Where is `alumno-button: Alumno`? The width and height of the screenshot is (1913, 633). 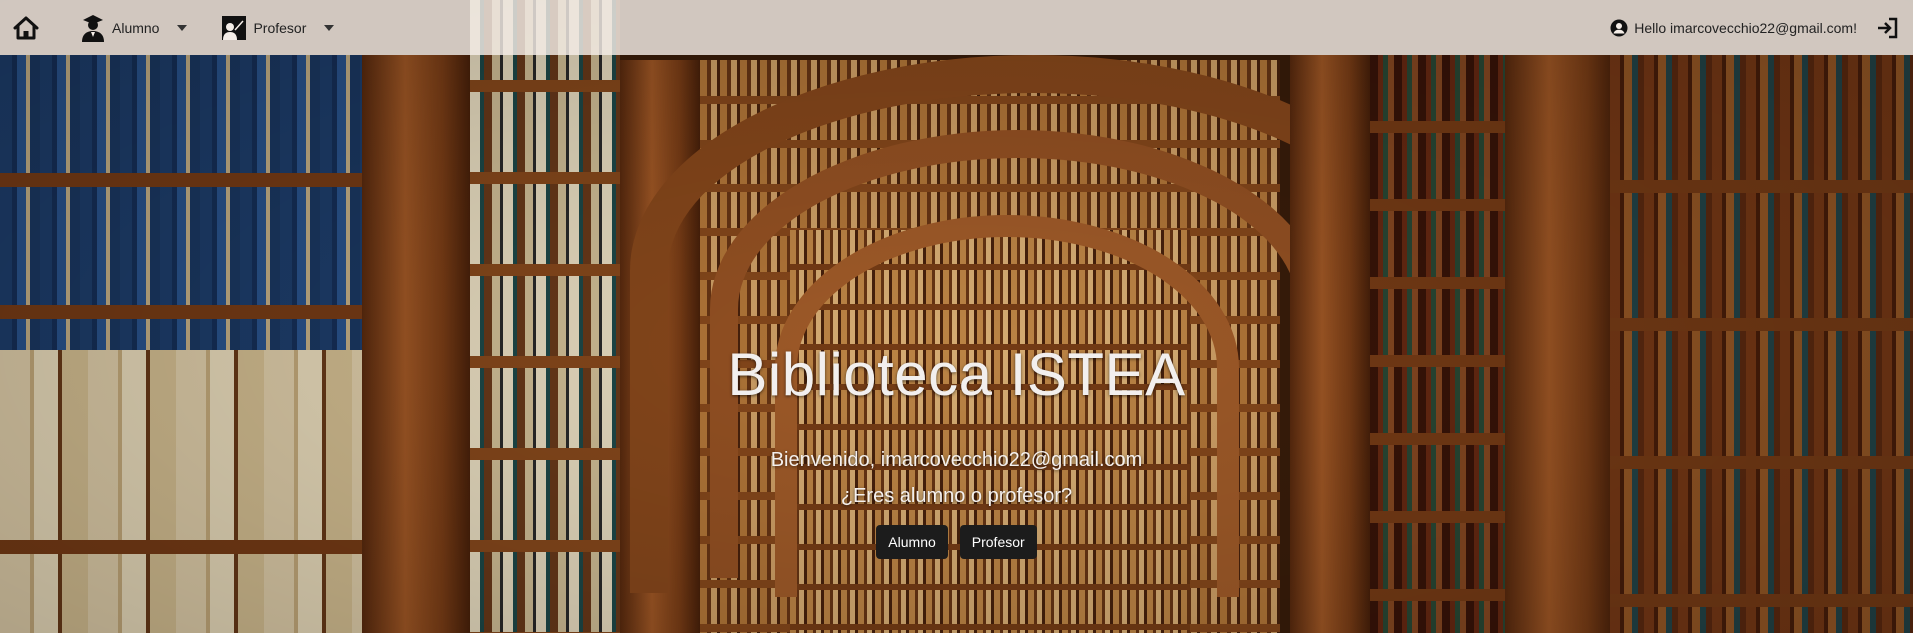 alumno-button: Alumno is located at coordinates (912, 542).